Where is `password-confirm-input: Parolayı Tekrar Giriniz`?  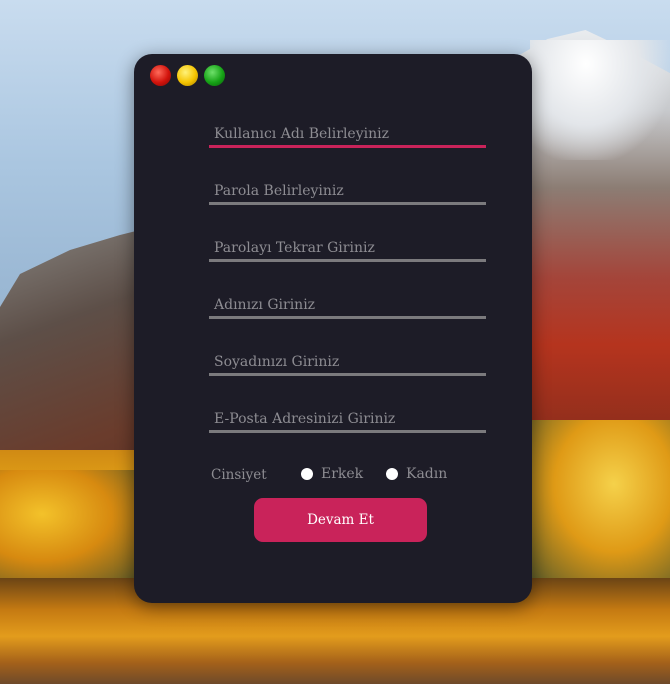 password-confirm-input: Parolayı Tekrar Giriniz is located at coordinates (347, 248).